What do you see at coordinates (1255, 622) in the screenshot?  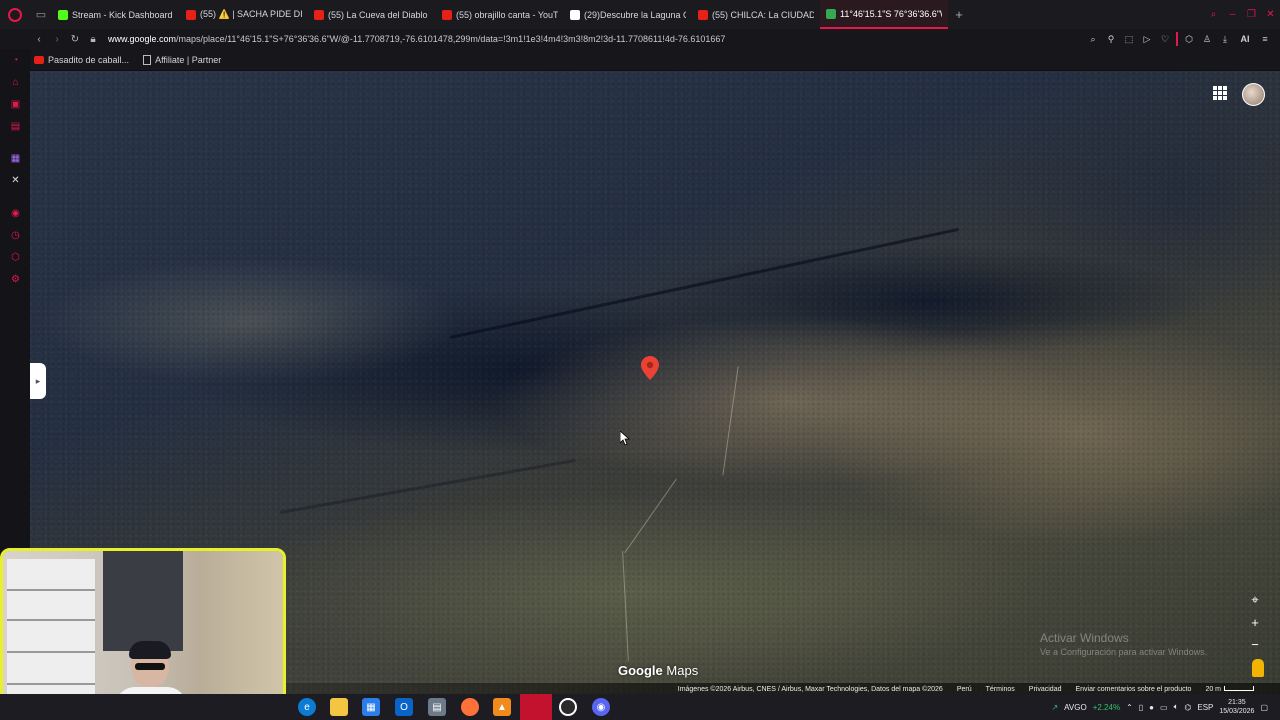 I see `zoom-in-button: +` at bounding box center [1255, 622].